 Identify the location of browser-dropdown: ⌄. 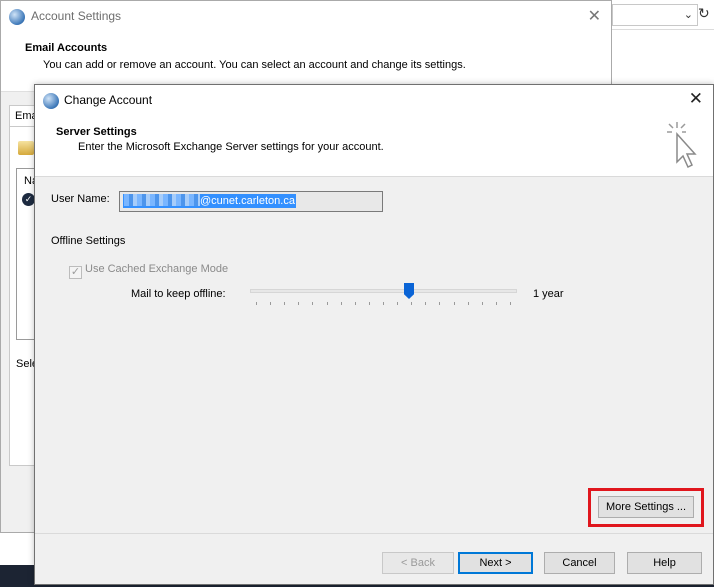
(655, 15).